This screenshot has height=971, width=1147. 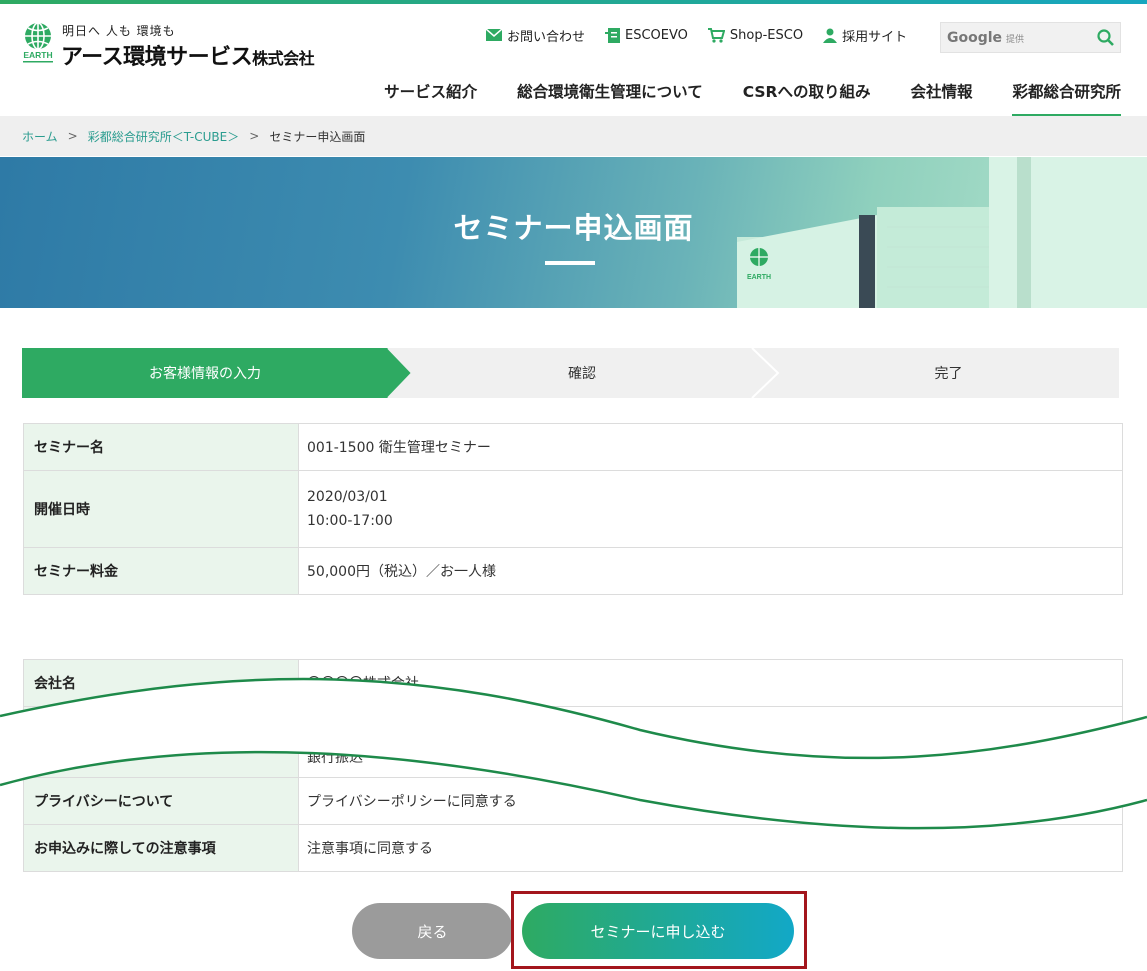 I want to click on table-row: お申込みに際しての注意事項 注意事項に同意する, so click(x=573, y=848).